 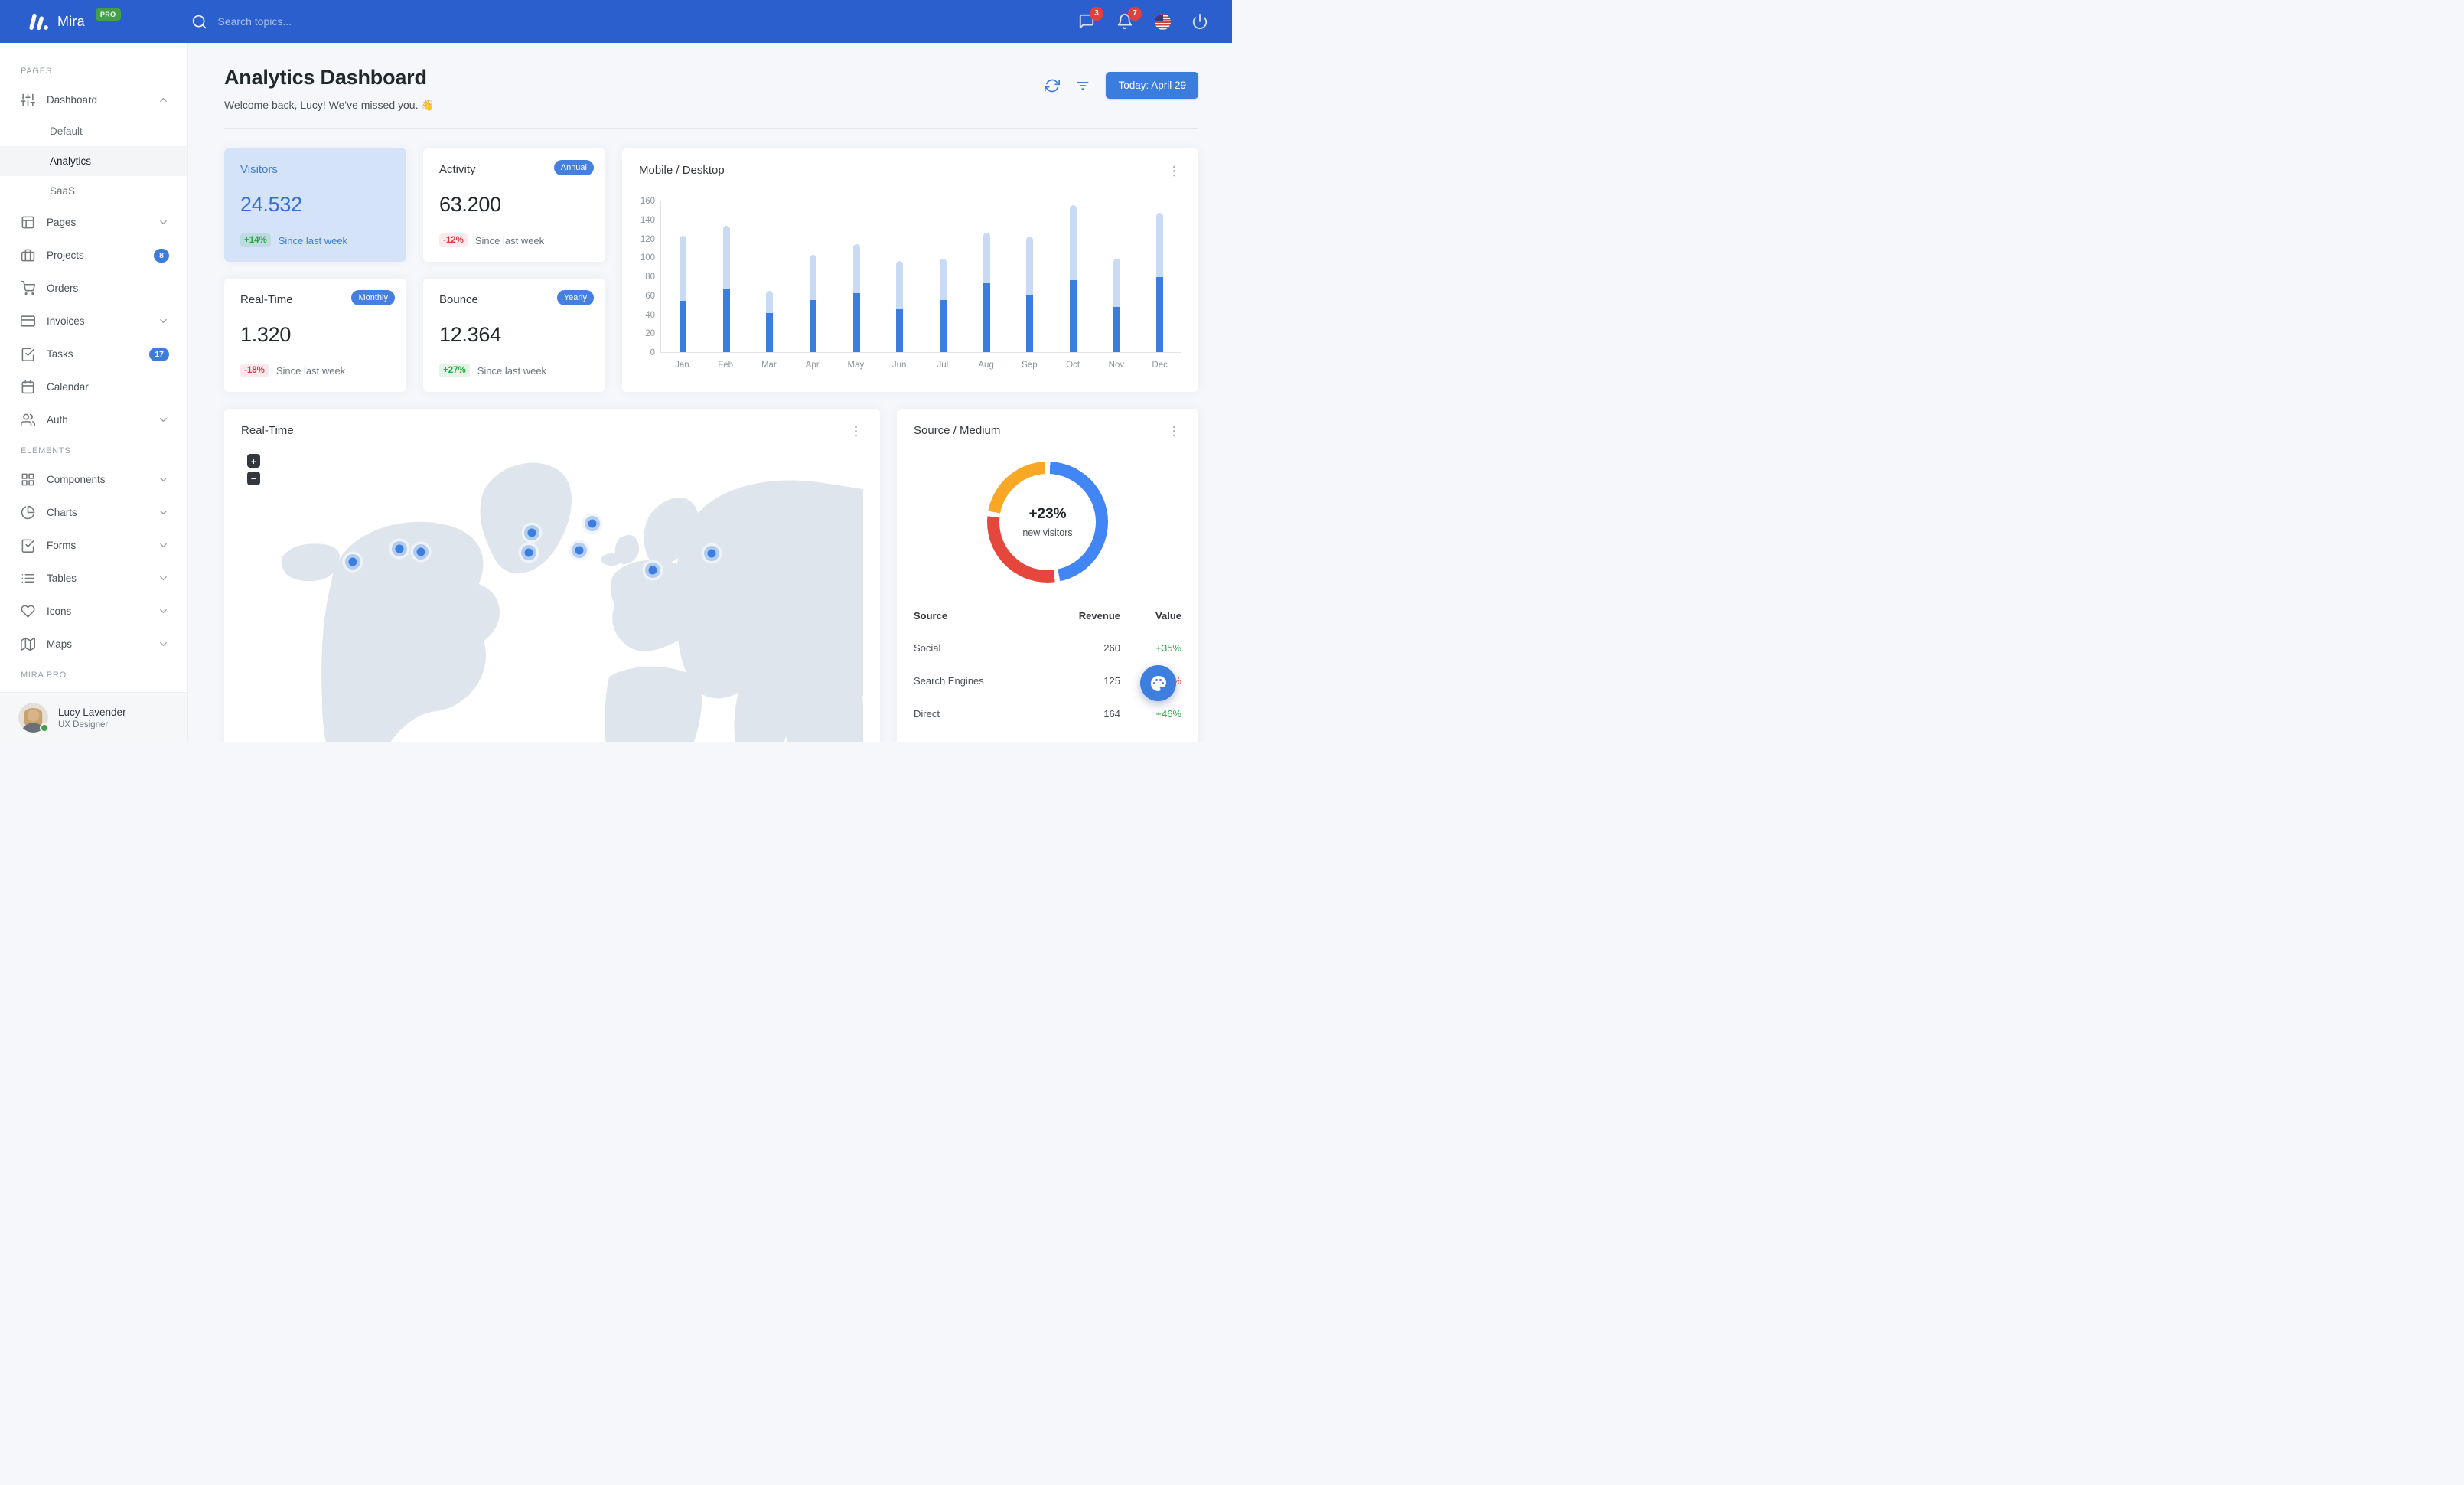 I want to click on sidebar-item-maps: Maps, so click(x=93, y=644).